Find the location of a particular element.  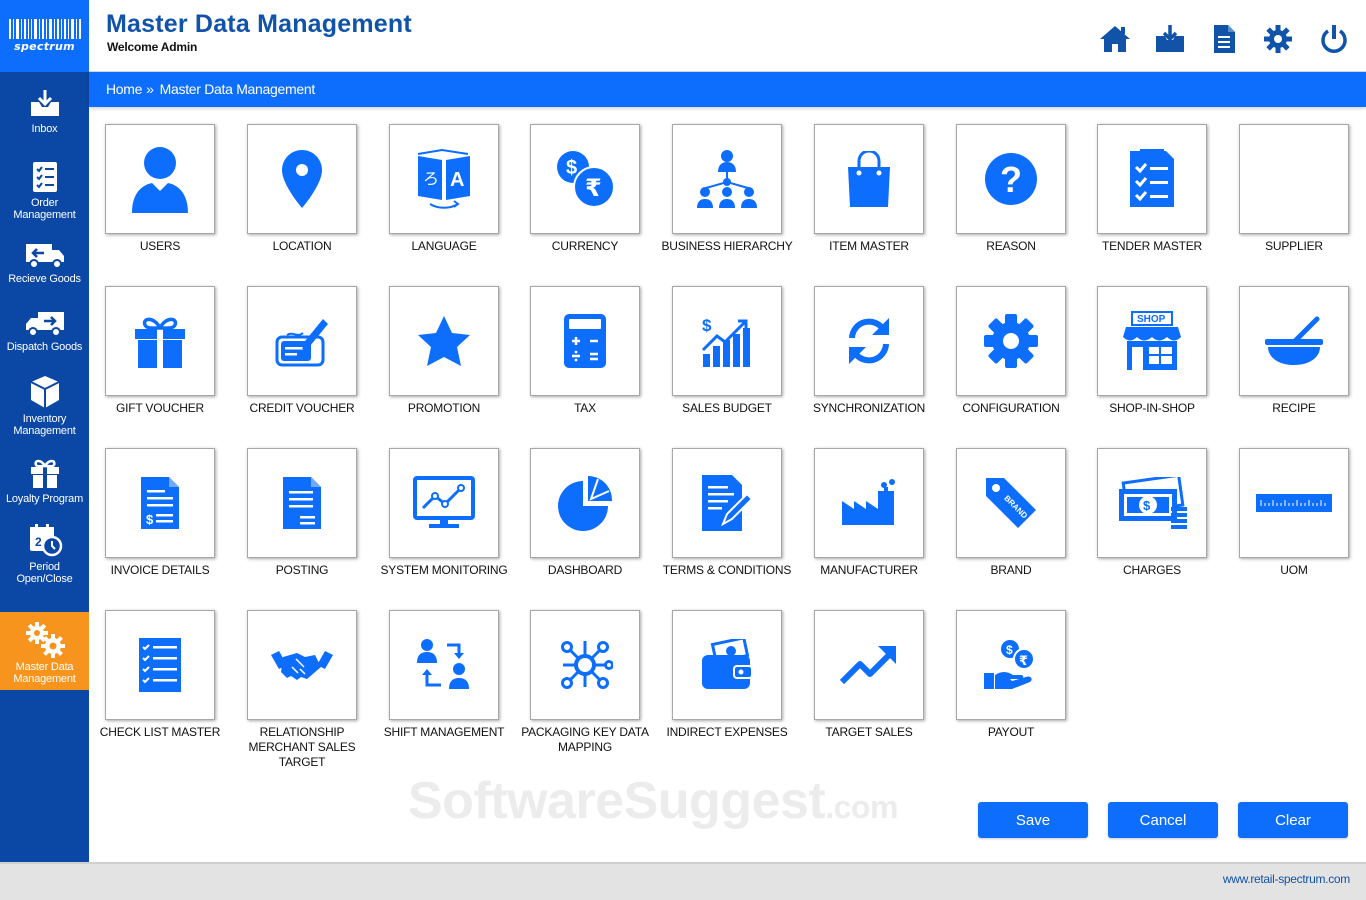

bar-growth-icon: $ is located at coordinates (725, 341).